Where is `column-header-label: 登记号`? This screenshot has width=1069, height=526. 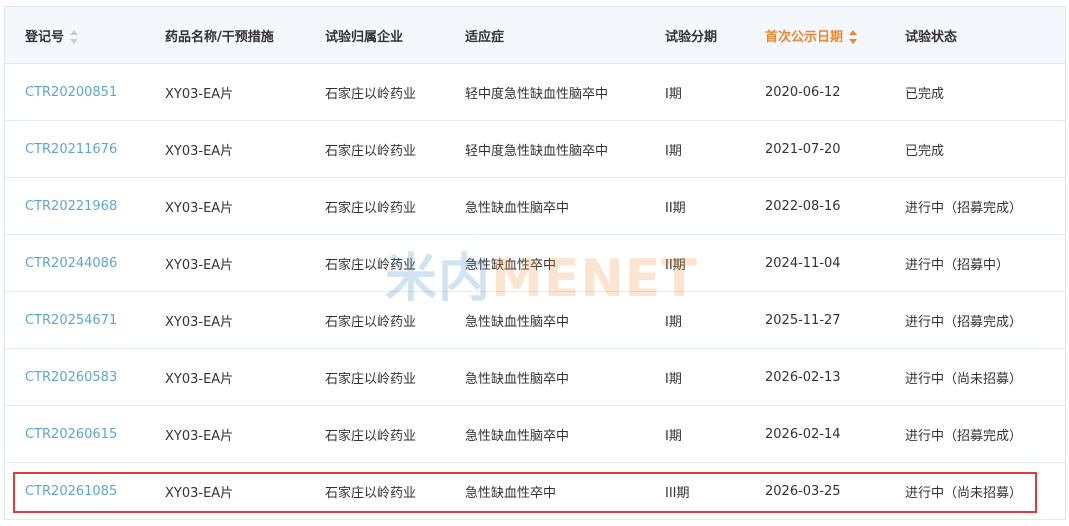 column-header-label: 登记号 is located at coordinates (45, 37).